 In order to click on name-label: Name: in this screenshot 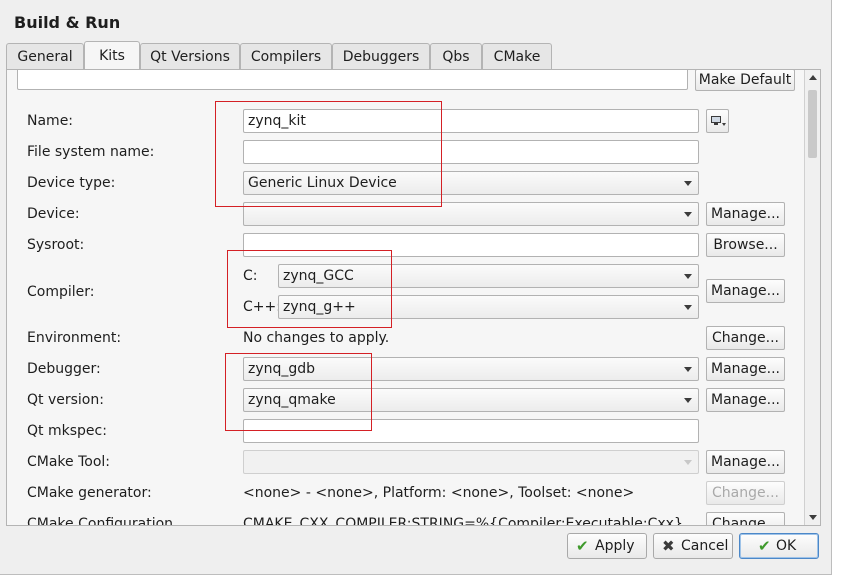, I will do `click(50, 121)`.